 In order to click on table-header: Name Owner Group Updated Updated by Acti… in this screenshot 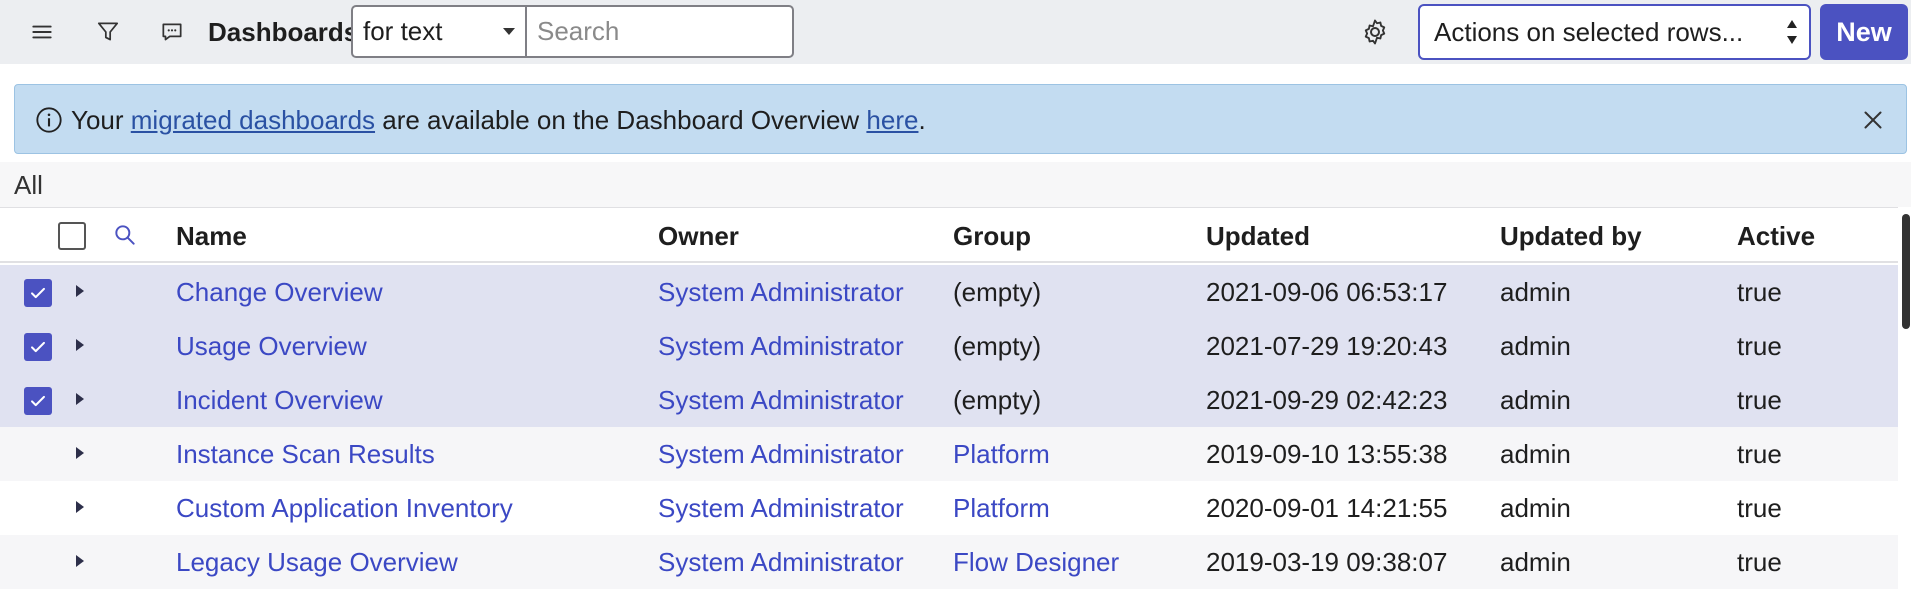, I will do `click(949, 235)`.